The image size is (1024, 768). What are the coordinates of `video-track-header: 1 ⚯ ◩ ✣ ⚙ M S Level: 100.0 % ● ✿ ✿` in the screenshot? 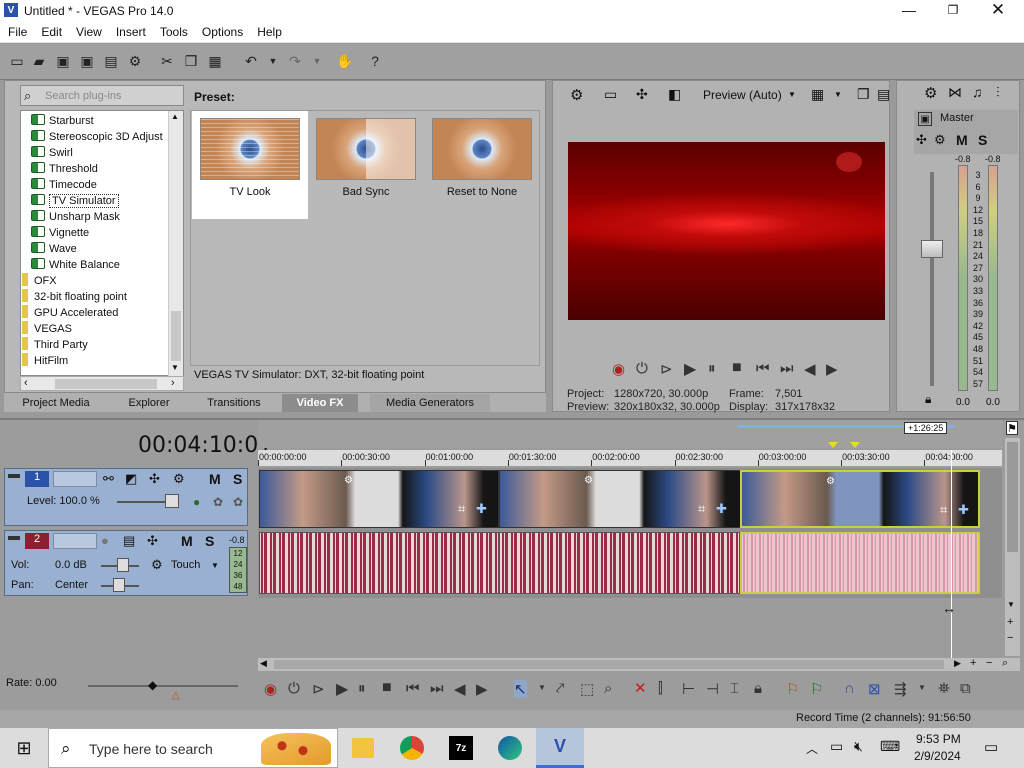 It's located at (126, 497).